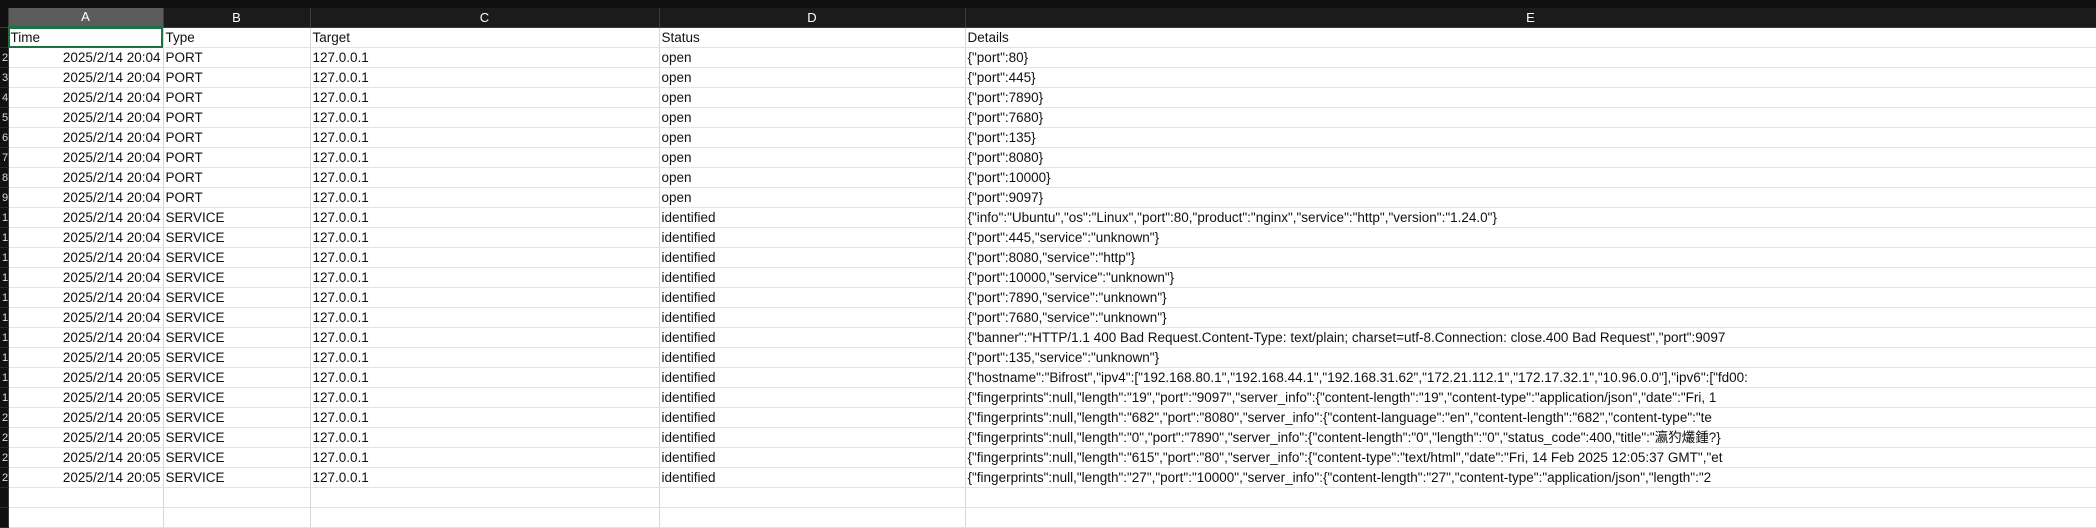 The width and height of the screenshot is (2096, 528). What do you see at coordinates (4, 77) in the screenshot?
I see `row-header: 3` at bounding box center [4, 77].